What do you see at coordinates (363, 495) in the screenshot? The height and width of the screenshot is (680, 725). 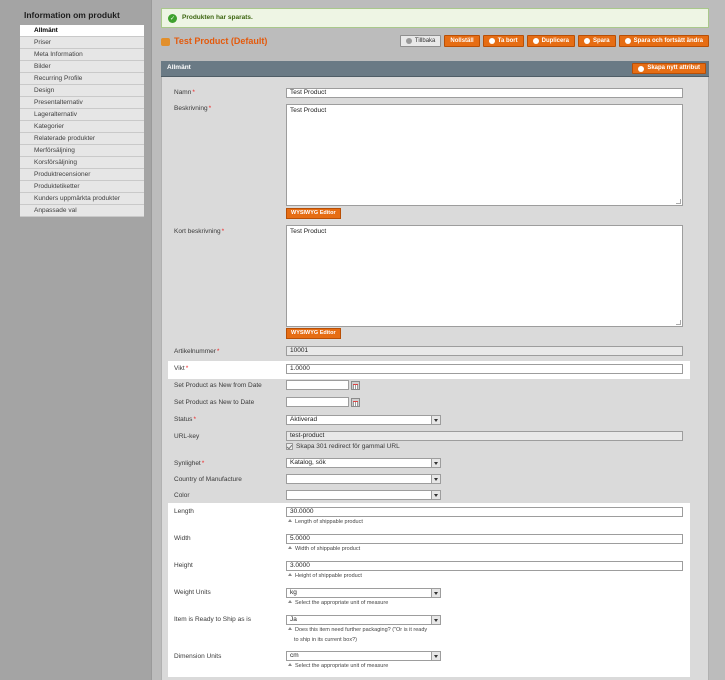 I see `color-select` at bounding box center [363, 495].